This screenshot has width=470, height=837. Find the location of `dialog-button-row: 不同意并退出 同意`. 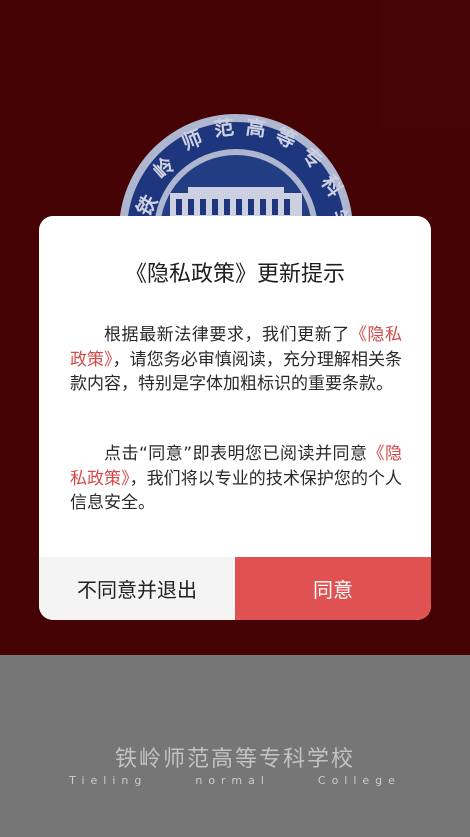

dialog-button-row: 不同意并退出 同意 is located at coordinates (235, 588).